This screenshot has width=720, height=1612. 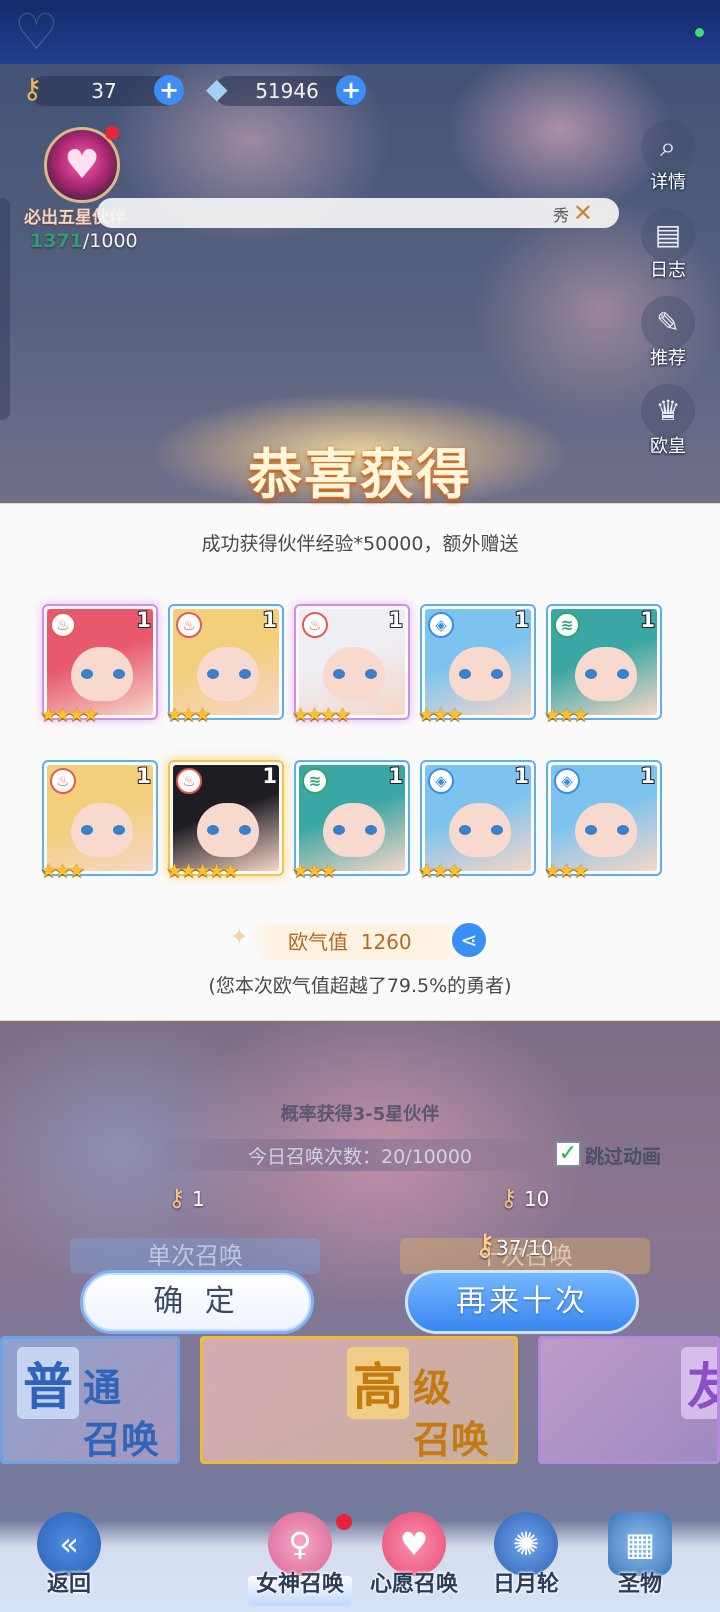 What do you see at coordinates (629, 1400) in the screenshot?
I see `pool-friend-summon: 友` at bounding box center [629, 1400].